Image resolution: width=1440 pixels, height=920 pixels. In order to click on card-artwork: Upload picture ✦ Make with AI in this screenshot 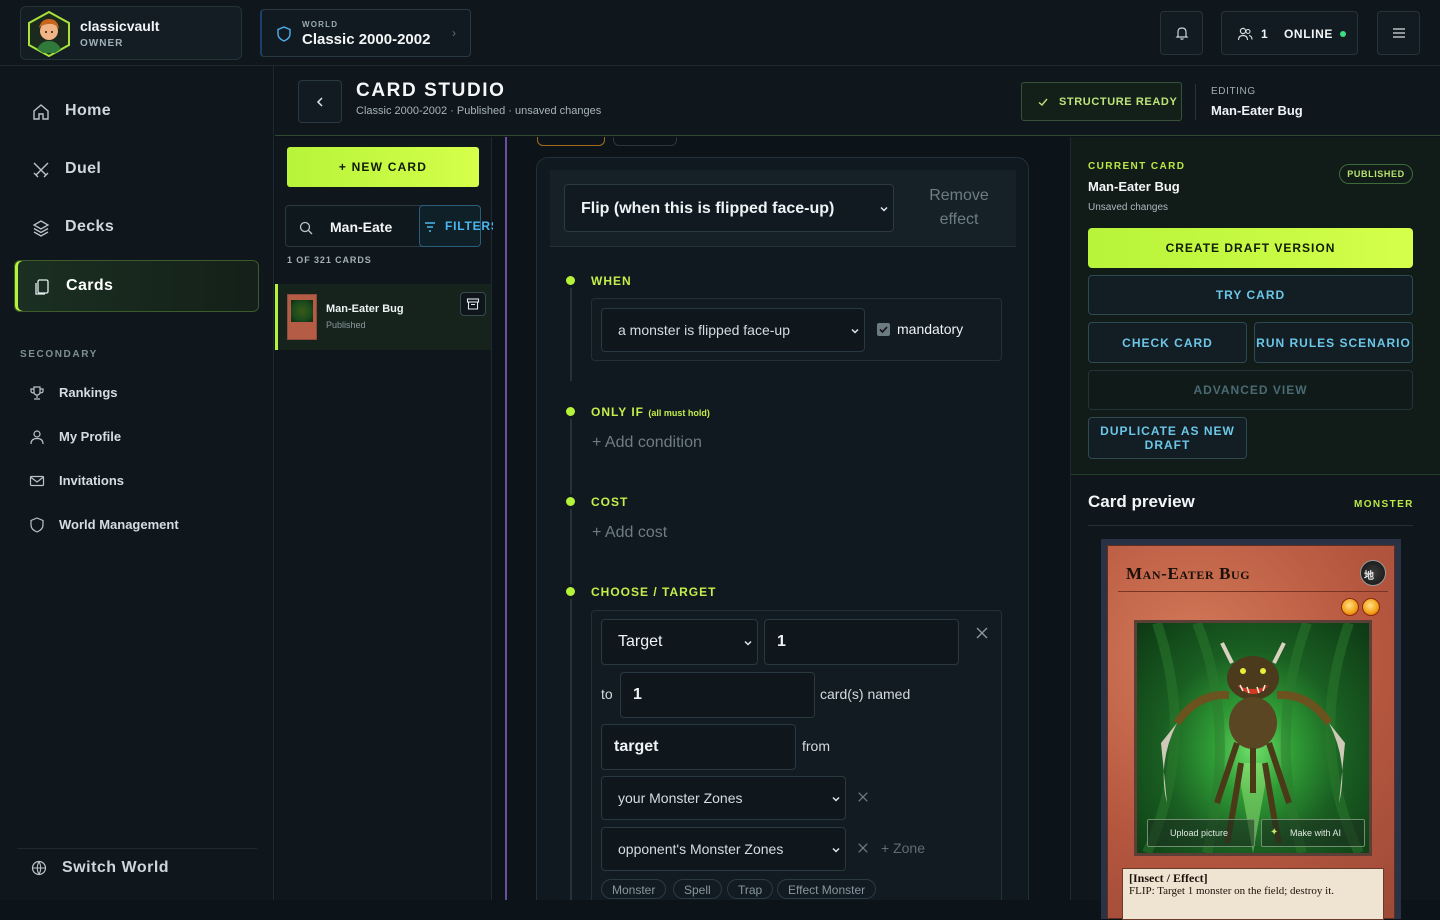, I will do `click(1253, 738)`.